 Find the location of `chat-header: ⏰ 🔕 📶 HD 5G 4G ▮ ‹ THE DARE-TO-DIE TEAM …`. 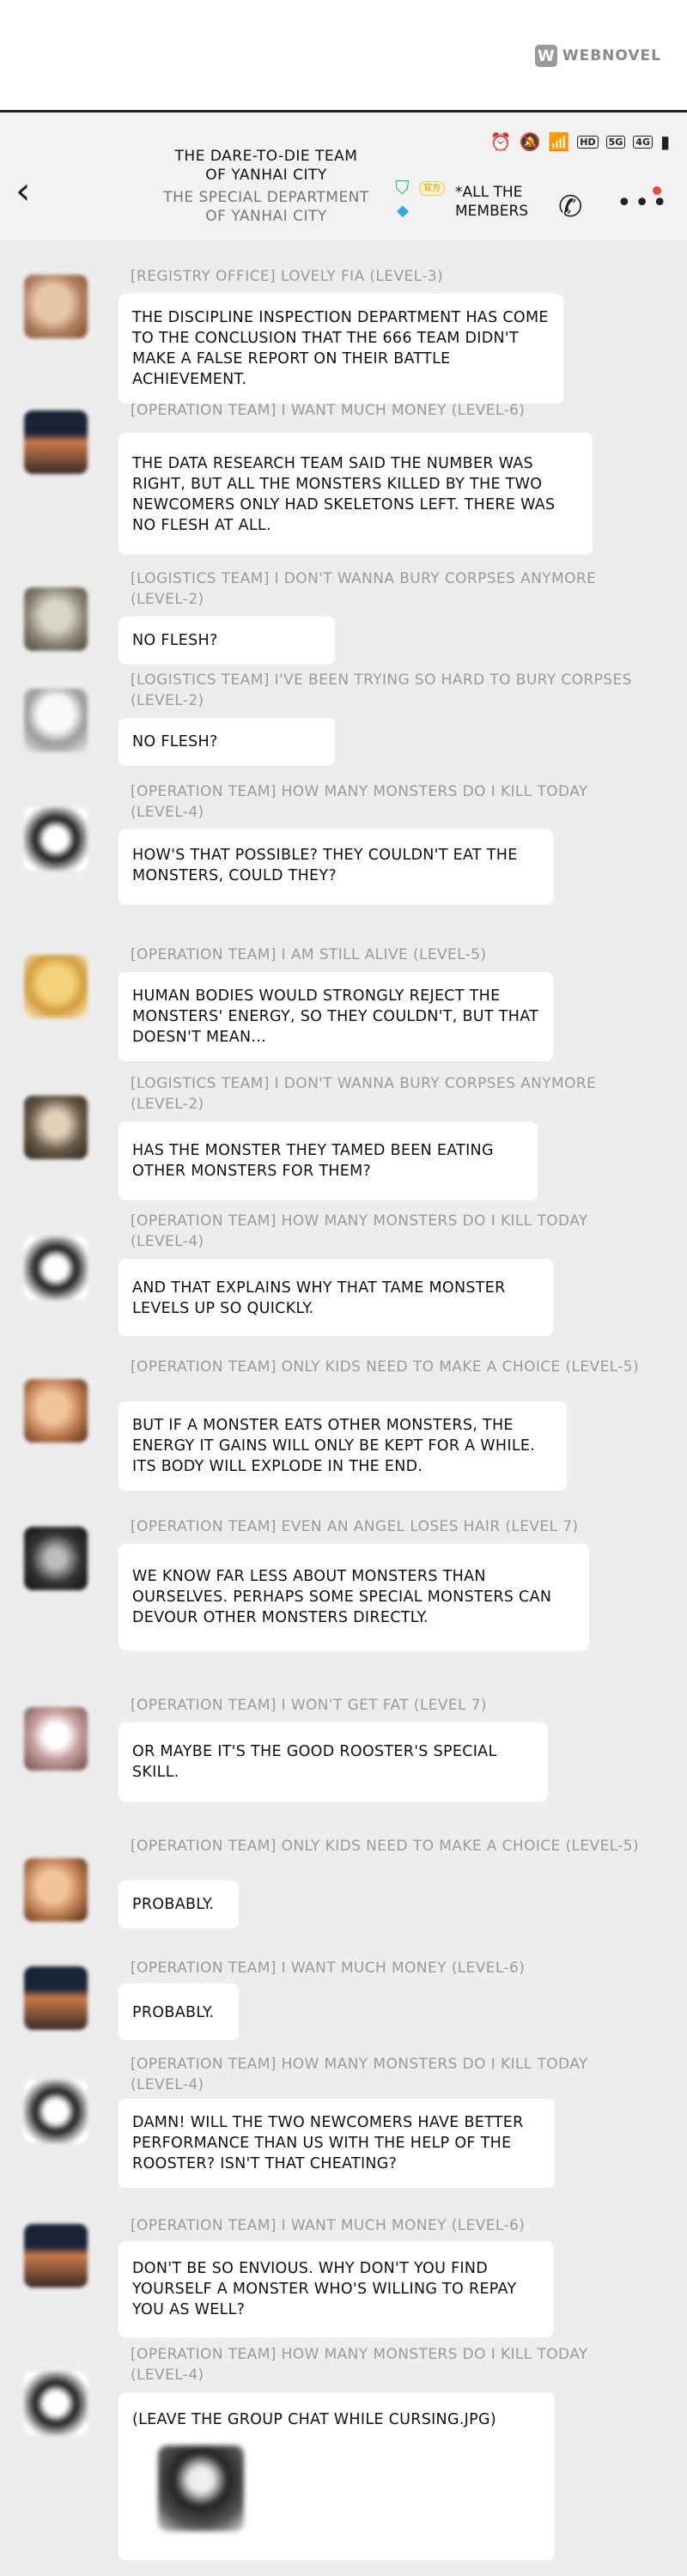

chat-header: ⏰ 🔕 📶 HD 5G 4G ▮ ‹ THE DARE-TO-DIE TEAM … is located at coordinates (343, 176).